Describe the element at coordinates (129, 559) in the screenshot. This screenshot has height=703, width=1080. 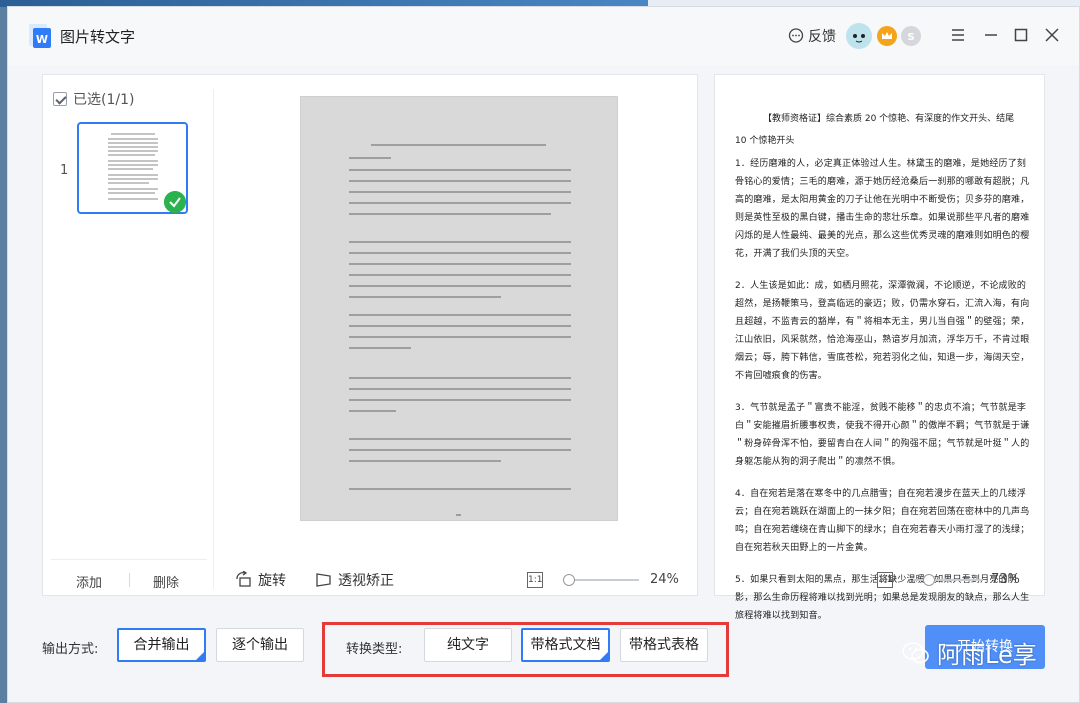
I see `thumbnail-footer-divider` at that location.